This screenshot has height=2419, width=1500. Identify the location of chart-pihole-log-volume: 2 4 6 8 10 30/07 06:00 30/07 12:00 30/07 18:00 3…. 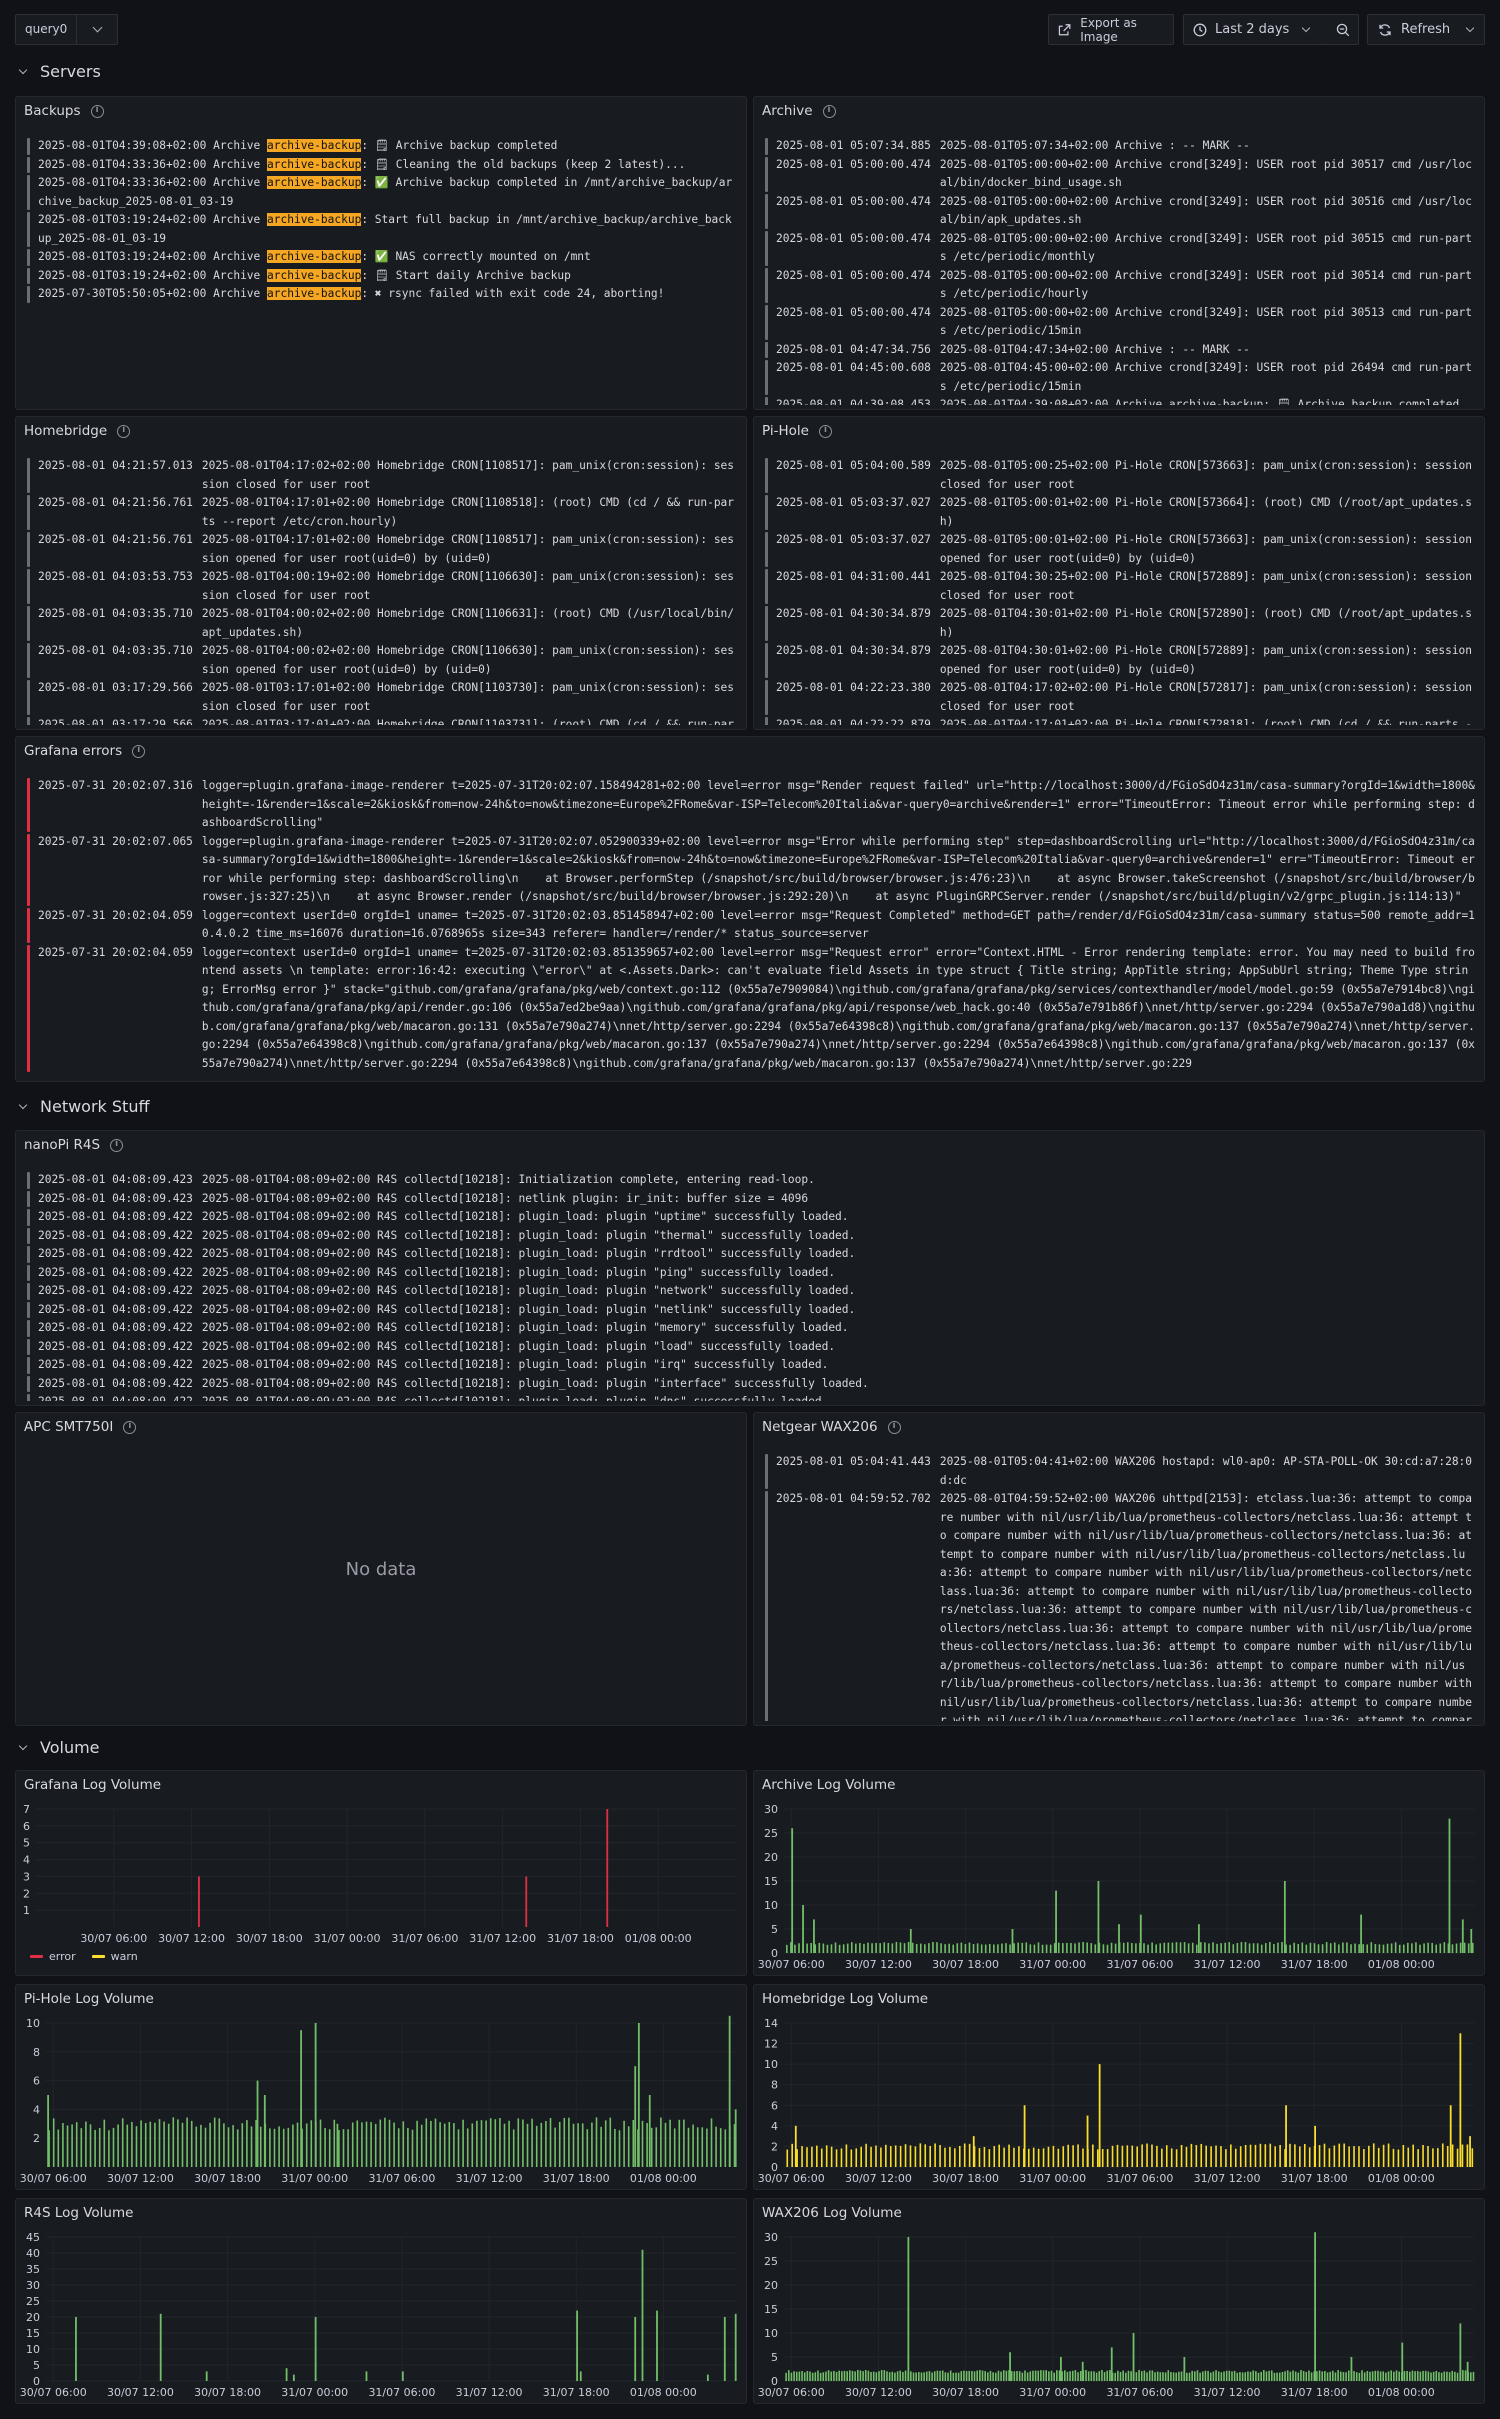
(381, 2087).